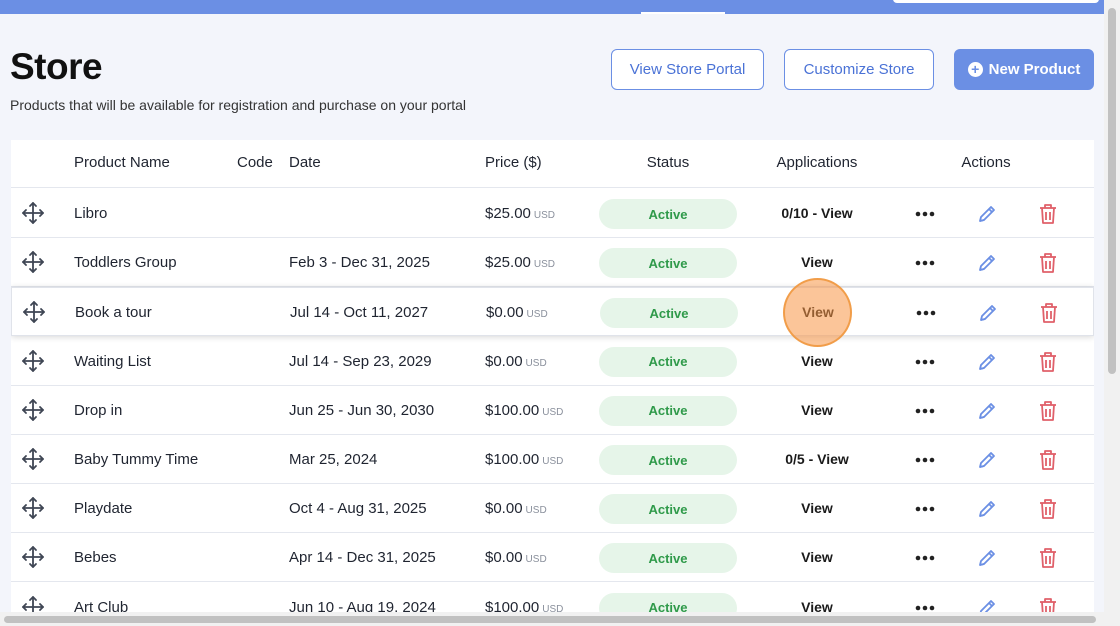 This screenshot has width=1120, height=626. Describe the element at coordinates (817, 459) in the screenshot. I see `applications-view-link: 0/5 - View` at that location.